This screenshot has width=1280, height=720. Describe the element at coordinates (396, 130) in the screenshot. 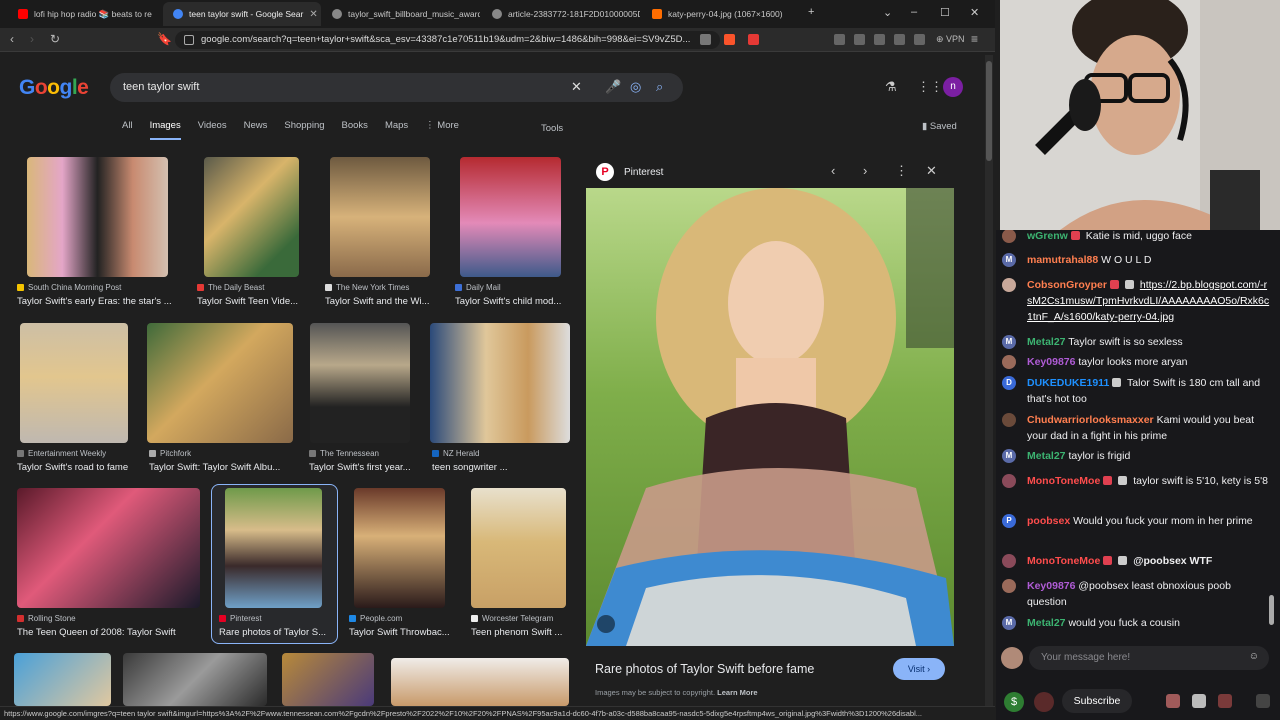

I see `tab-maps: Maps` at that location.